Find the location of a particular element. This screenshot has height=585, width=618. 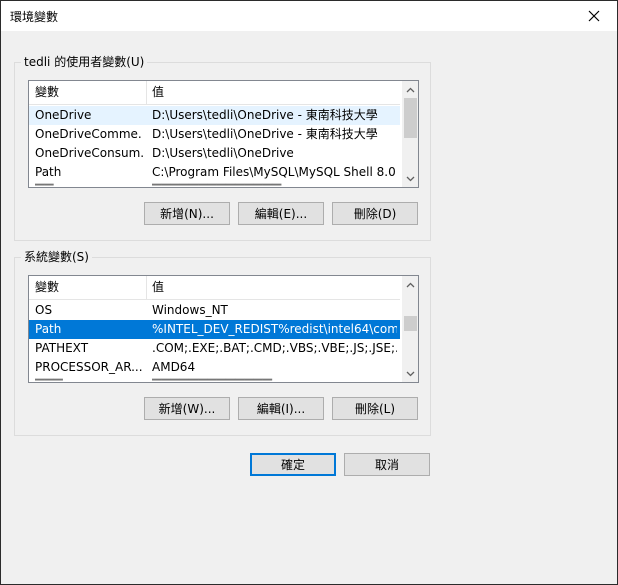

variable-name: PATHEXT is located at coordinates (62, 348).